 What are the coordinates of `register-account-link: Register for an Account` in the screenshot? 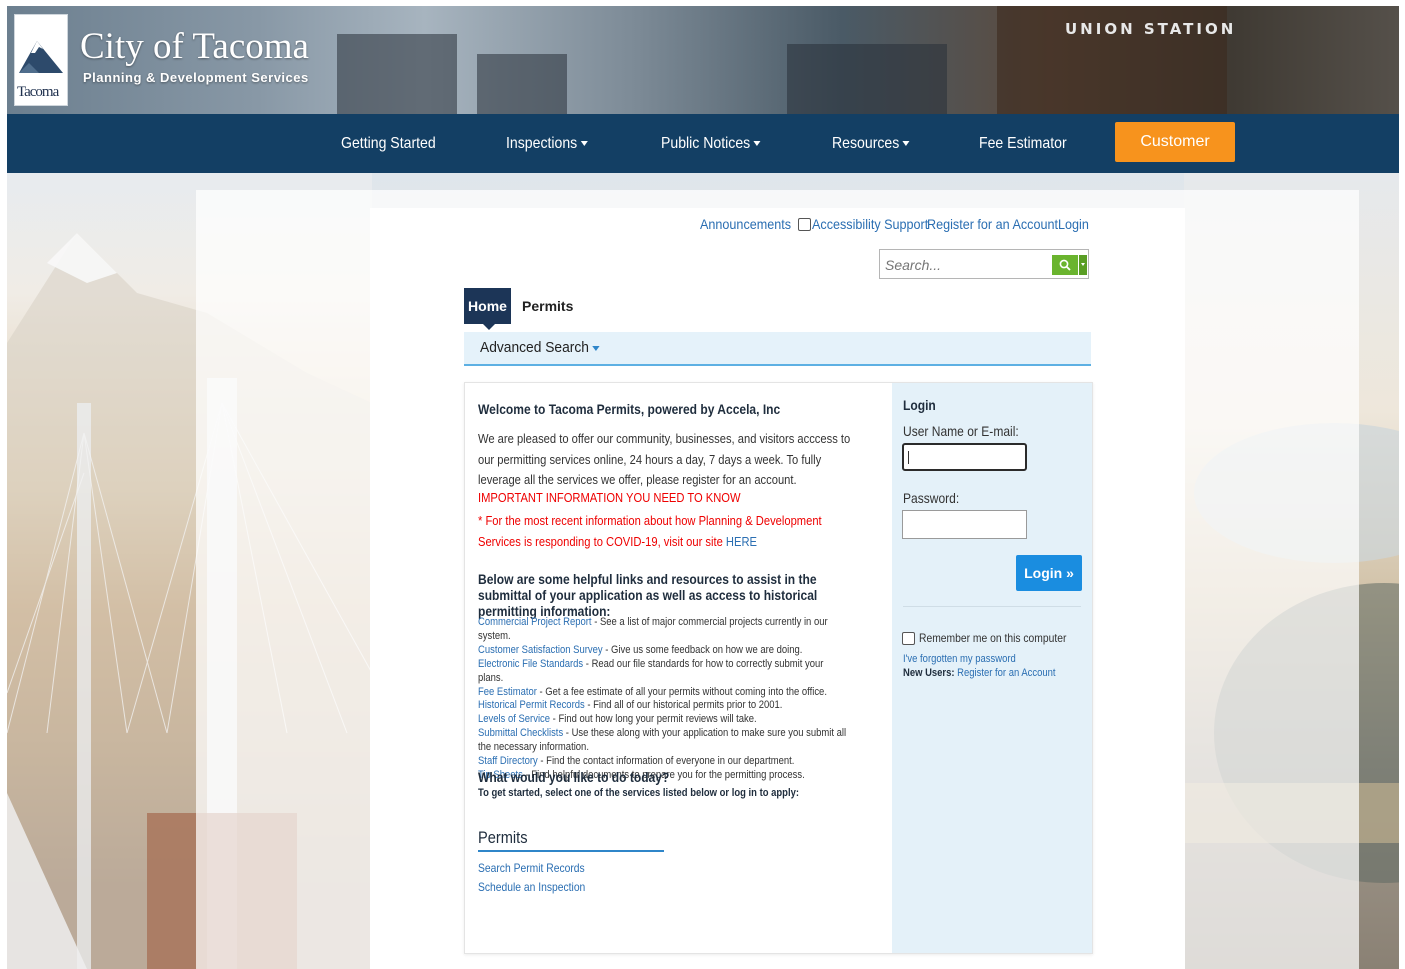 It's located at (1006, 673).